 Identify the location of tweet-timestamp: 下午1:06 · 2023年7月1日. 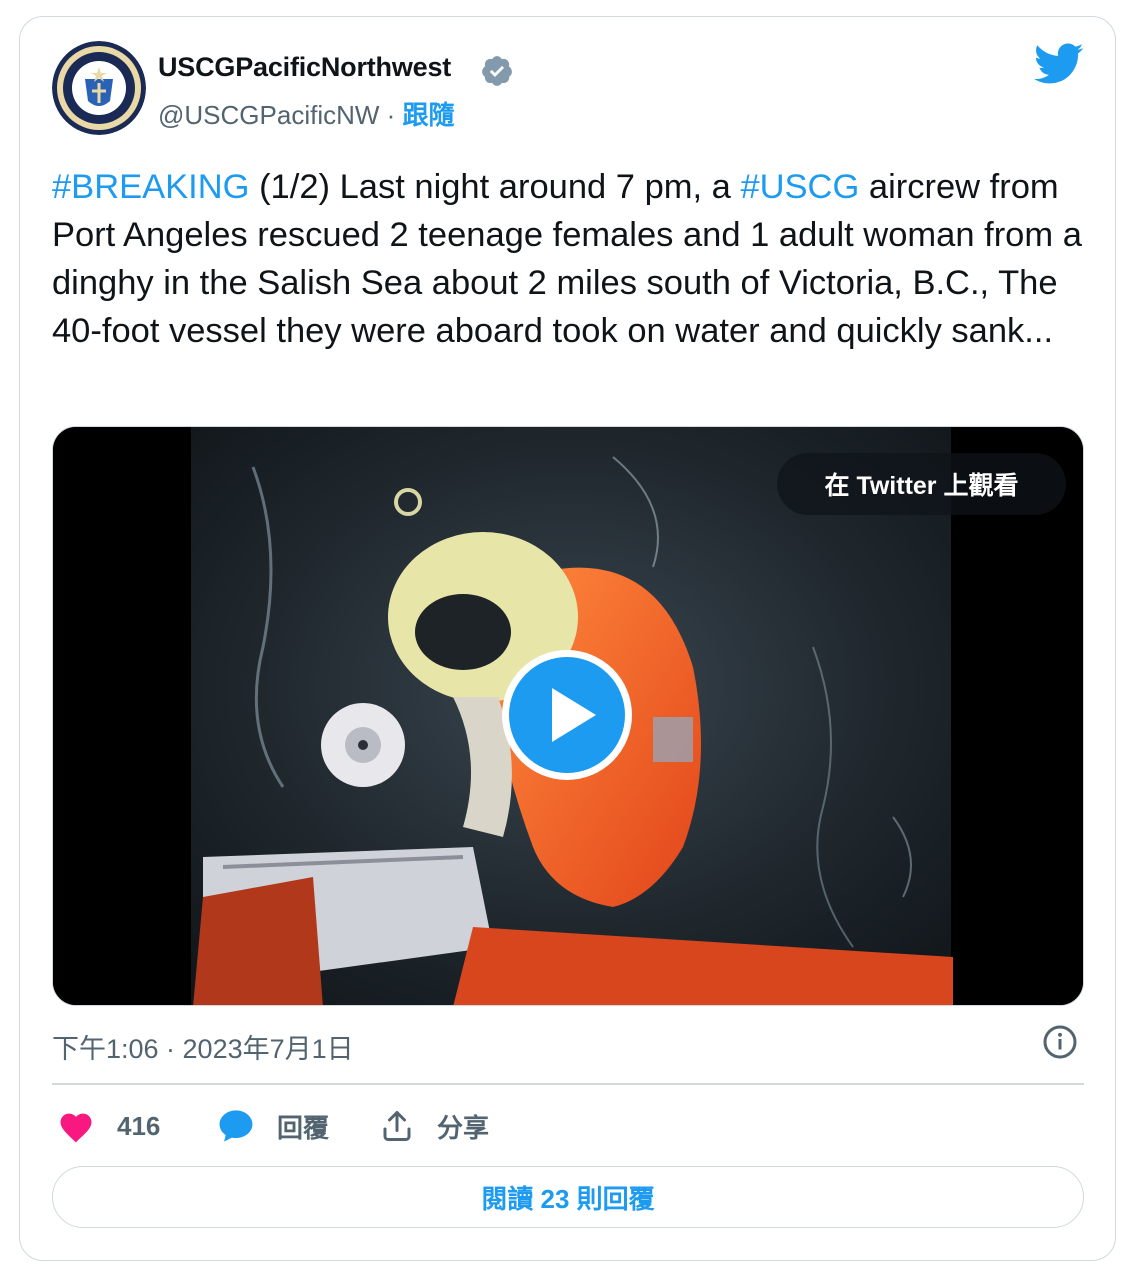
(203, 1046).